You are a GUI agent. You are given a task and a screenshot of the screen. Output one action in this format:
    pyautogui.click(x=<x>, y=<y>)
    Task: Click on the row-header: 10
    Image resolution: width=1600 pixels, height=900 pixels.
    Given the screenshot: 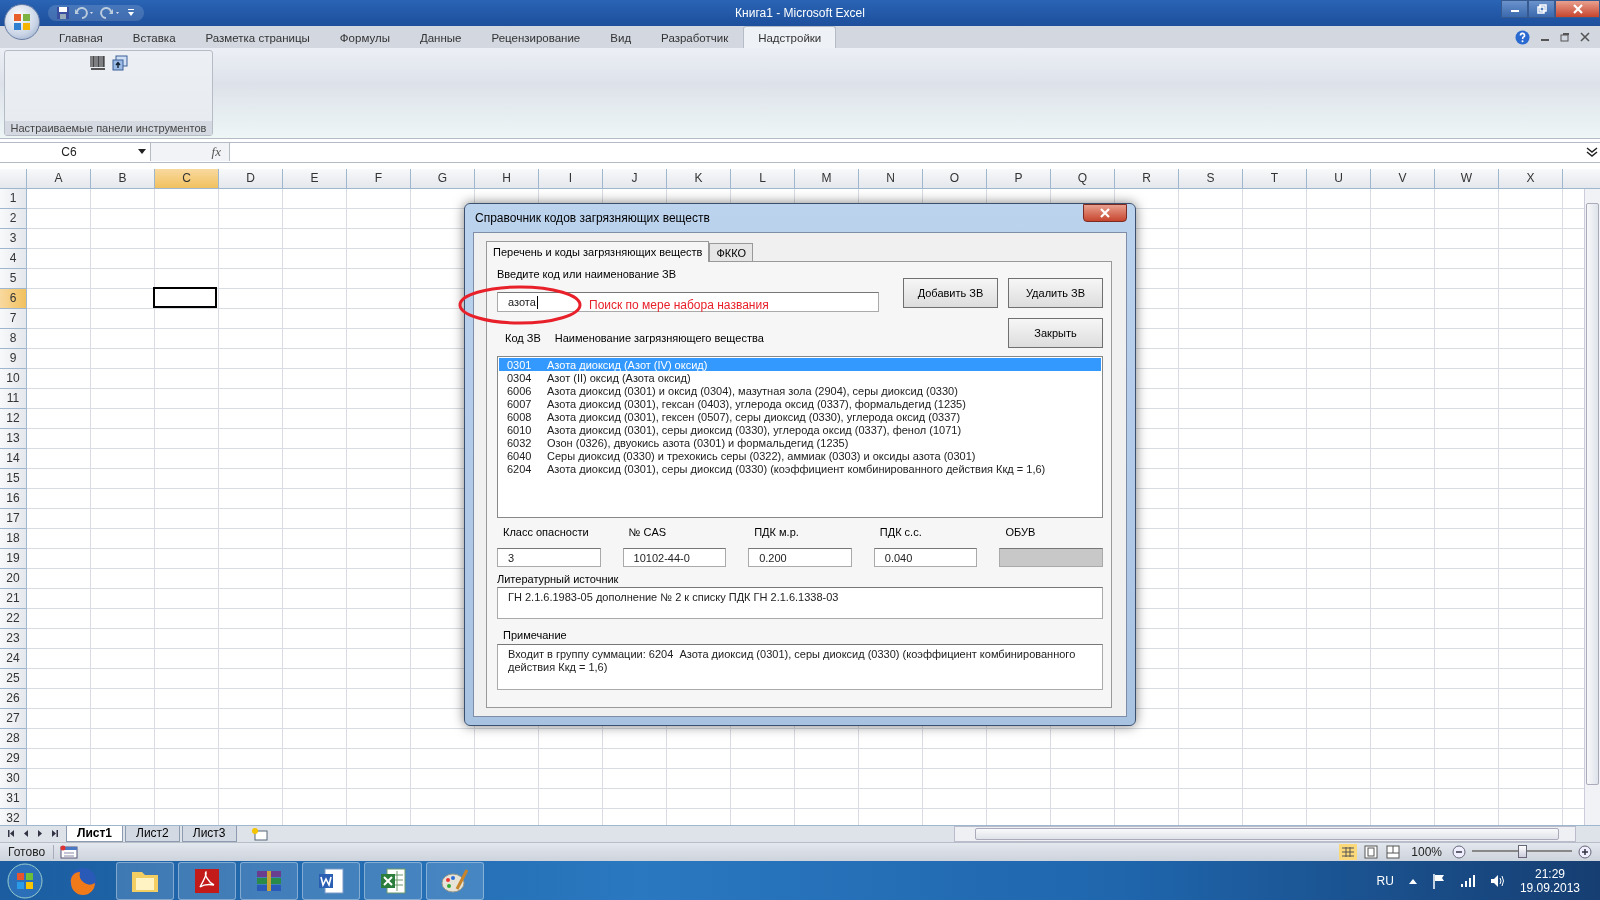 What is the action you would take?
    pyautogui.click(x=13, y=378)
    